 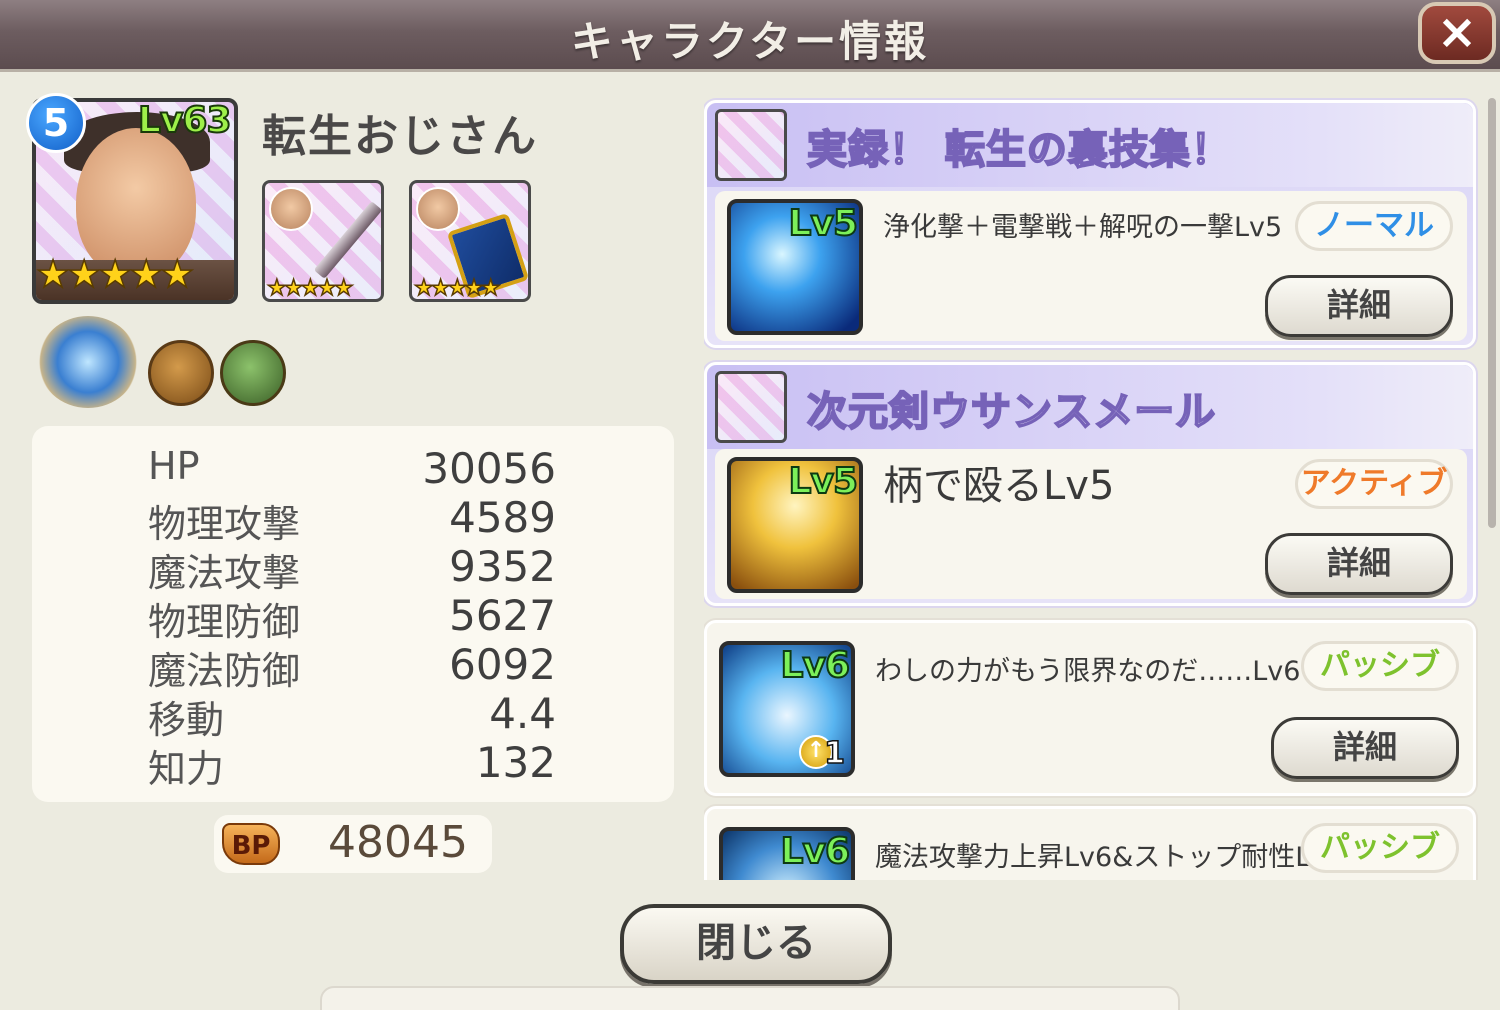 What do you see at coordinates (750, 998) in the screenshot?
I see `bottom-panel-edge` at bounding box center [750, 998].